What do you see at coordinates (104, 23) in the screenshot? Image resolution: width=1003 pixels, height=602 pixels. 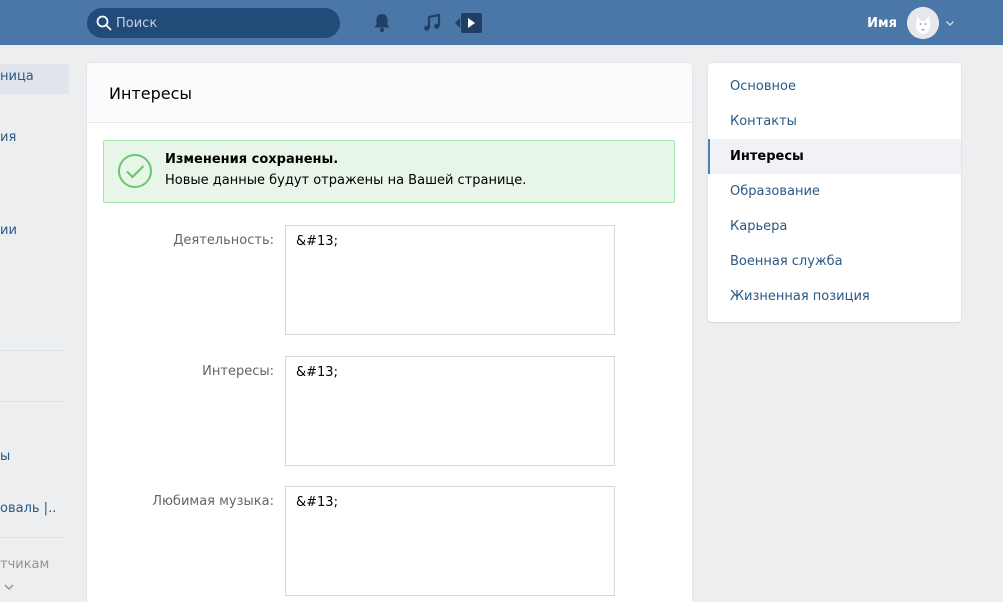 I see `search-icon` at bounding box center [104, 23].